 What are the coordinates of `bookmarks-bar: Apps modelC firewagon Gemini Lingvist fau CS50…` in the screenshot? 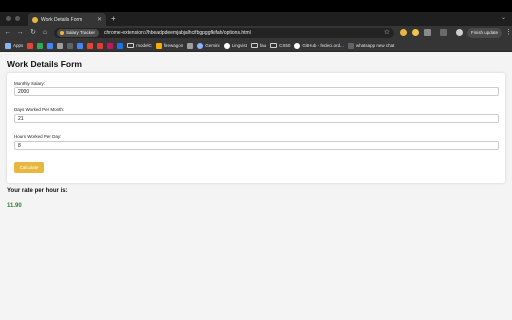 It's located at (256, 46).